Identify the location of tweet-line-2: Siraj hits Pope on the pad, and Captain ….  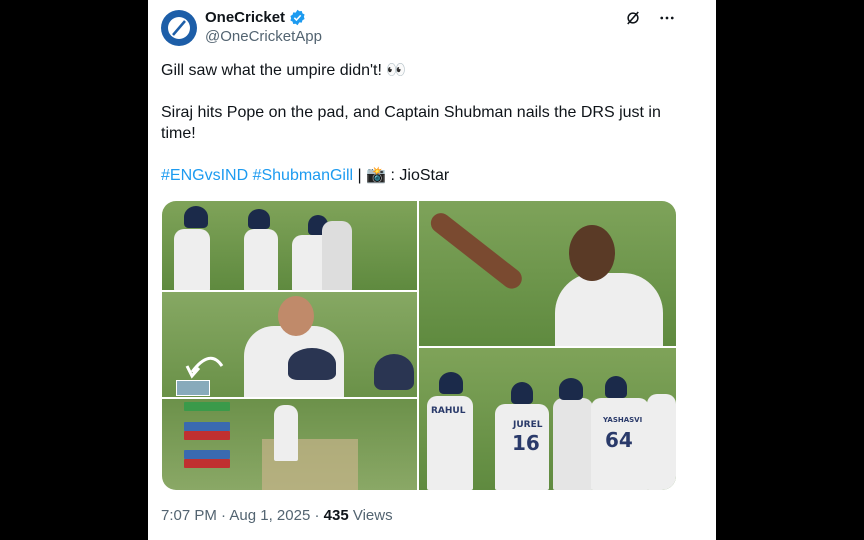
(411, 123).